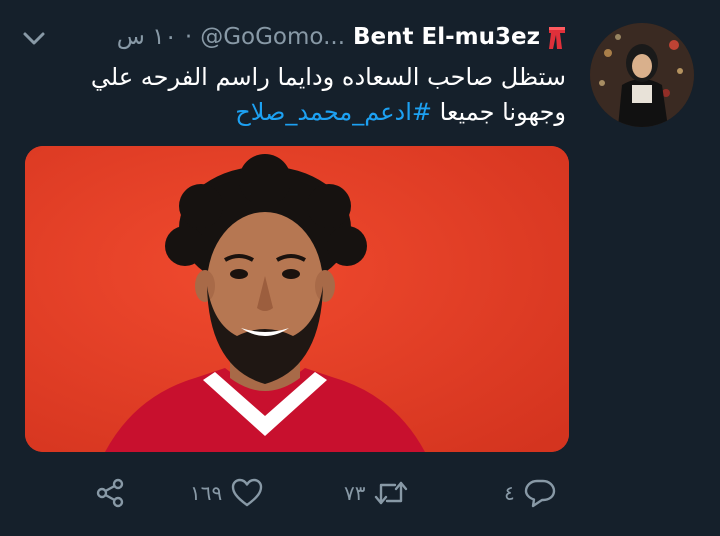 This screenshot has width=720, height=536. What do you see at coordinates (247, 492) in the screenshot?
I see `like-icon` at bounding box center [247, 492].